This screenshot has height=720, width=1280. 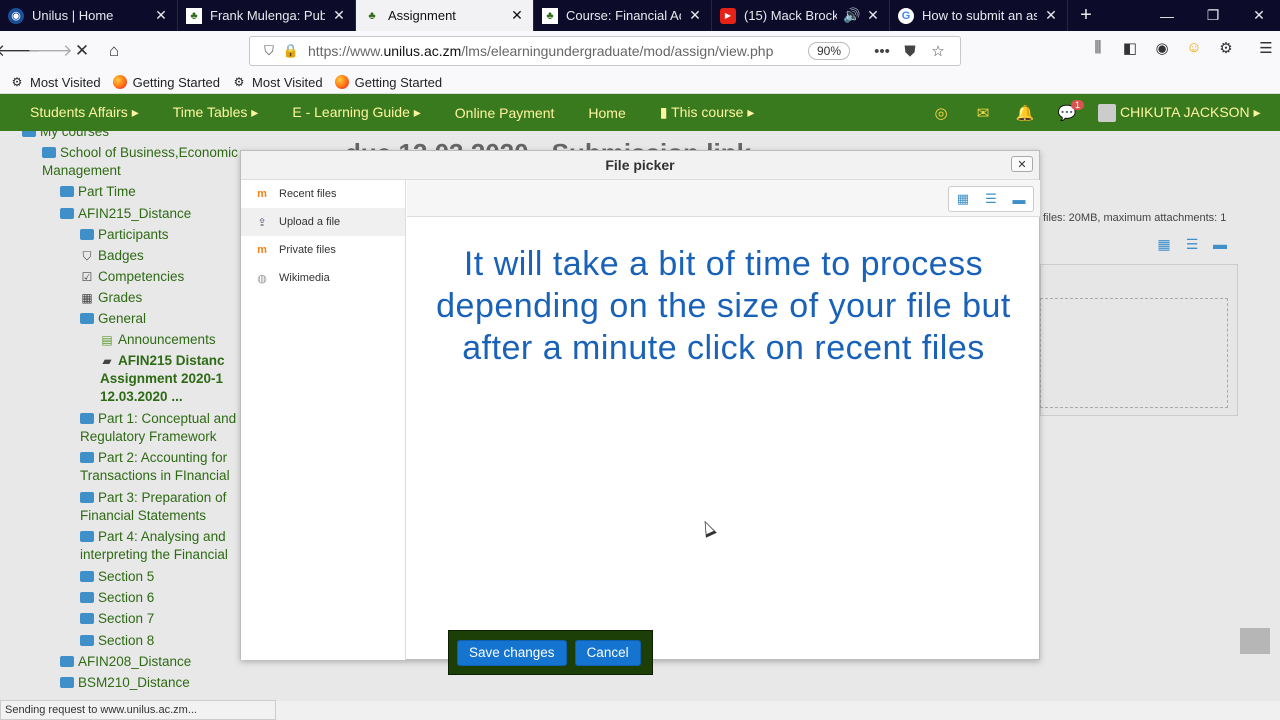 I want to click on repo-private-files: m Private files, so click(x=323, y=250).